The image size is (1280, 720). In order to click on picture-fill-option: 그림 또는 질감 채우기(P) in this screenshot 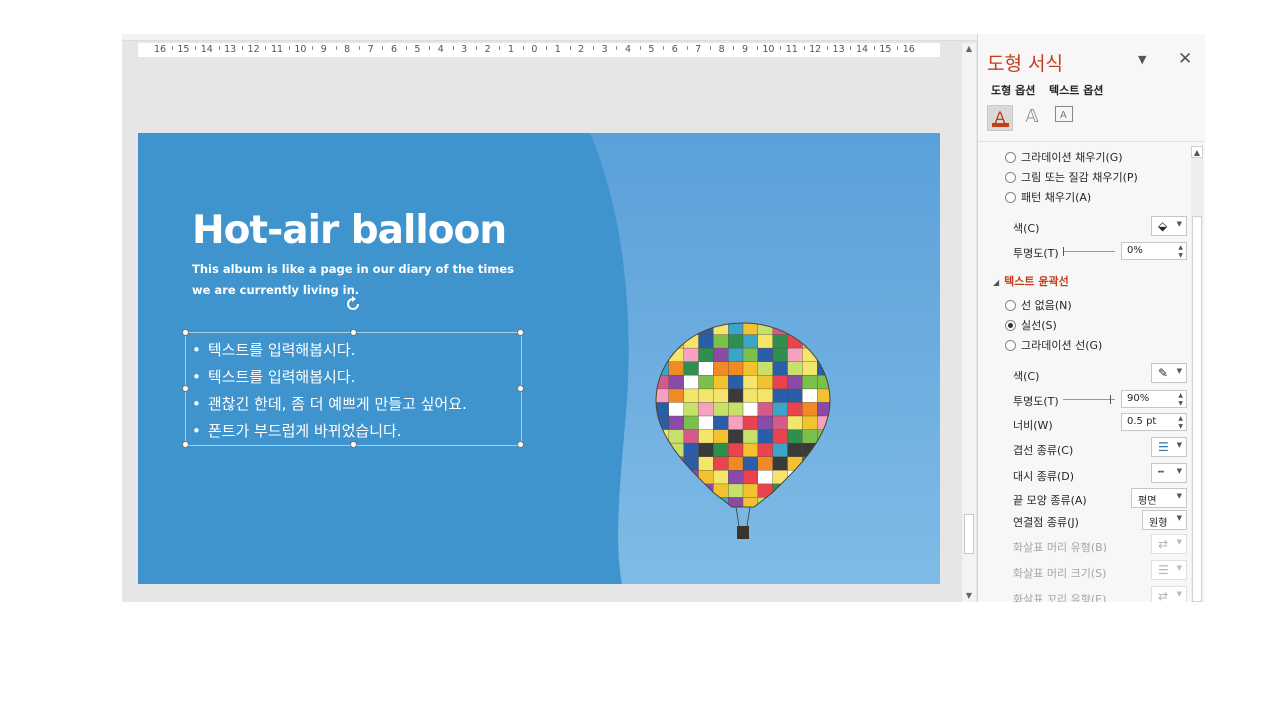, I will do `click(1071, 177)`.